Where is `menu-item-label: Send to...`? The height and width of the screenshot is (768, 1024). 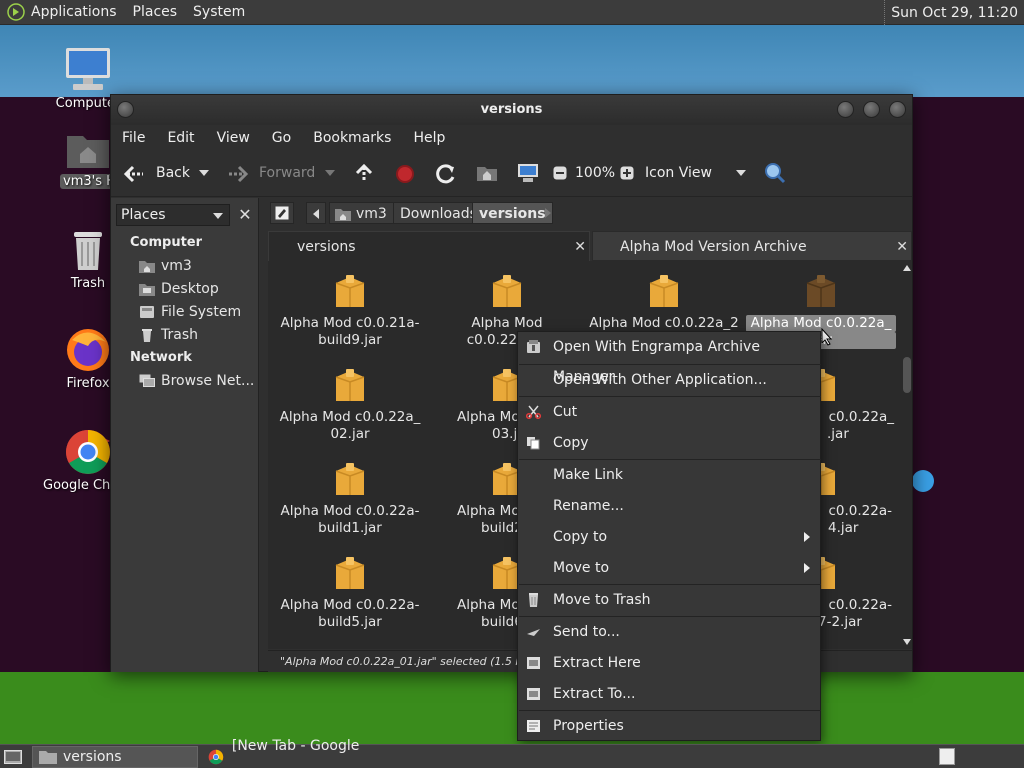 menu-item-label: Send to... is located at coordinates (586, 632).